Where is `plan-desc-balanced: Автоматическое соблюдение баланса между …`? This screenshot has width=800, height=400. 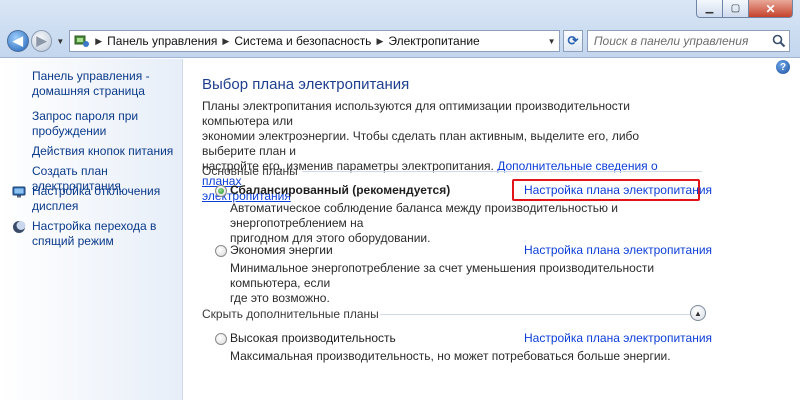
plan-desc-balanced: Автоматическое соблюдение баланса между … is located at coordinates (424, 223).